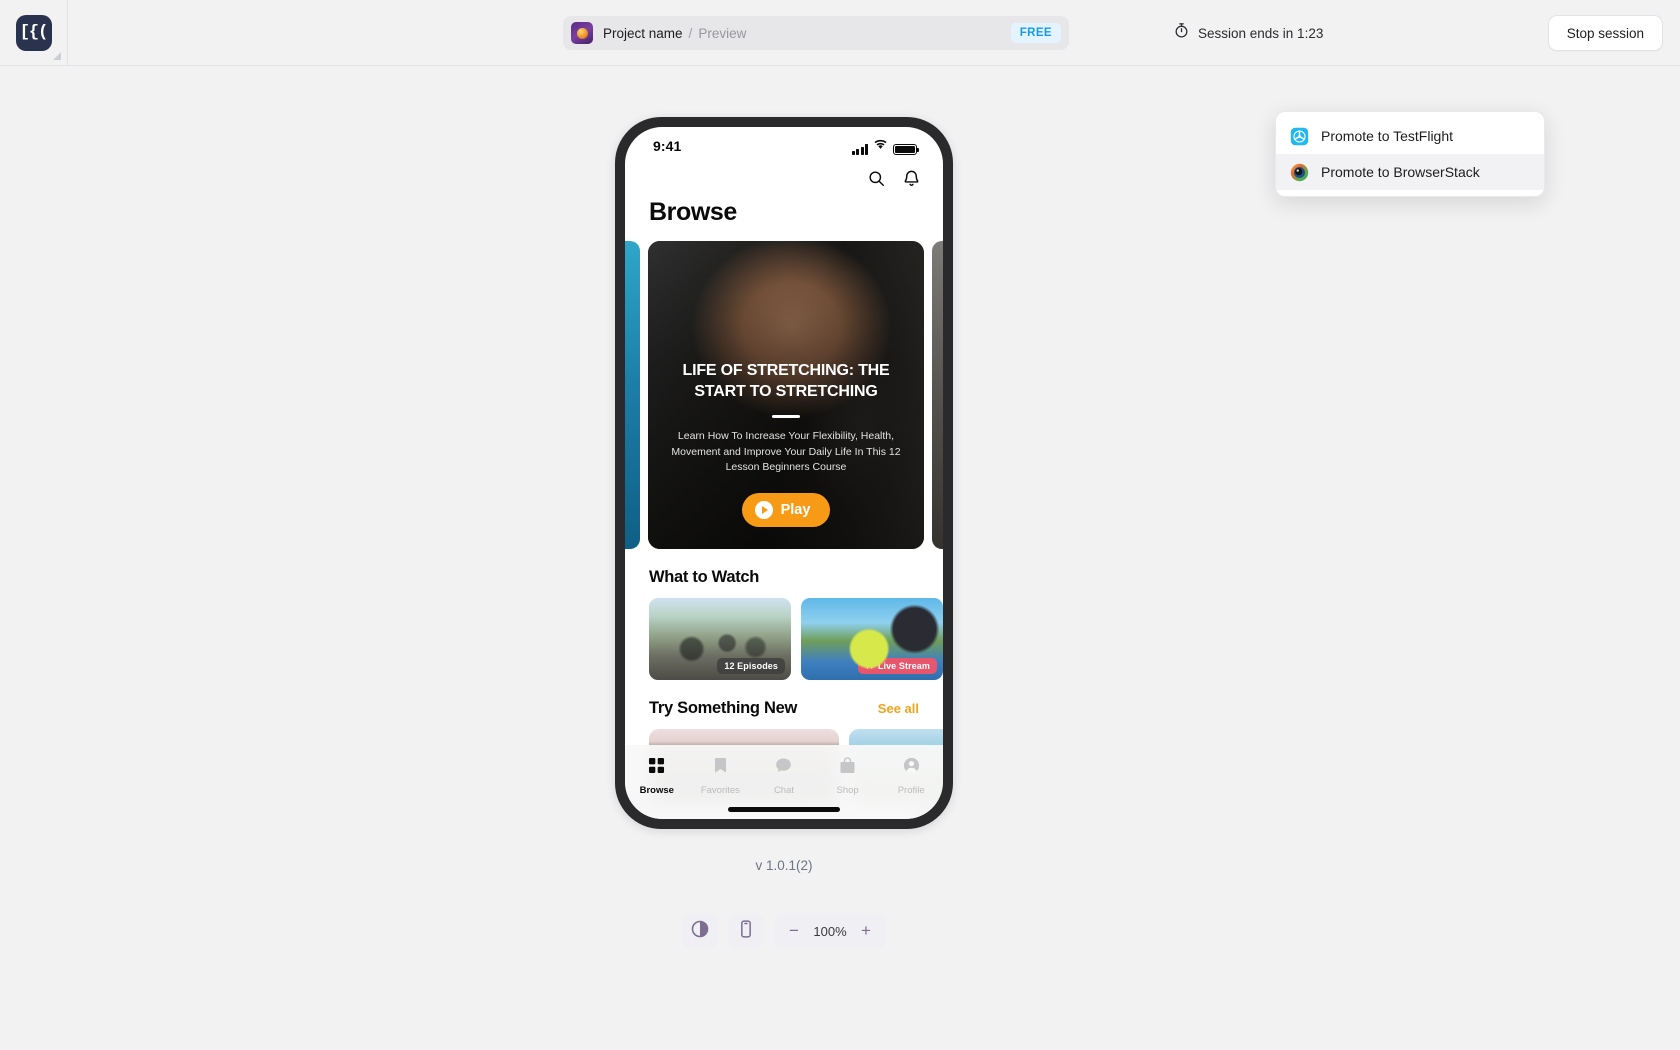 Image resolution: width=1680 pixels, height=1050 pixels. What do you see at coordinates (1400, 172) in the screenshot?
I see `menu-item-label: Promote to BrowserStack` at bounding box center [1400, 172].